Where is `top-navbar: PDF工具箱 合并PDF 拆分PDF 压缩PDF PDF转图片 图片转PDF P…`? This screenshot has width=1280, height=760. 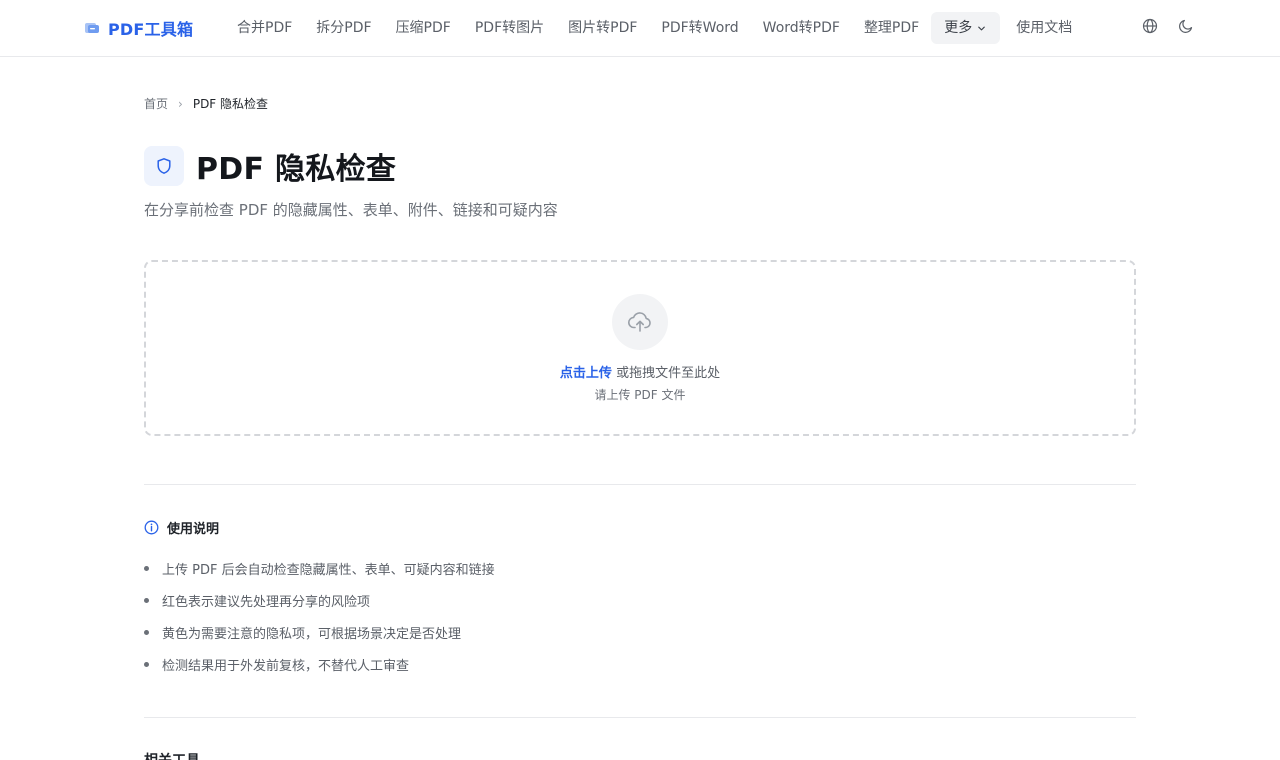
top-navbar: PDF工具箱 合并PDF 拆分PDF 压缩PDF PDF转图片 图片转PDF P… is located at coordinates (640, 28).